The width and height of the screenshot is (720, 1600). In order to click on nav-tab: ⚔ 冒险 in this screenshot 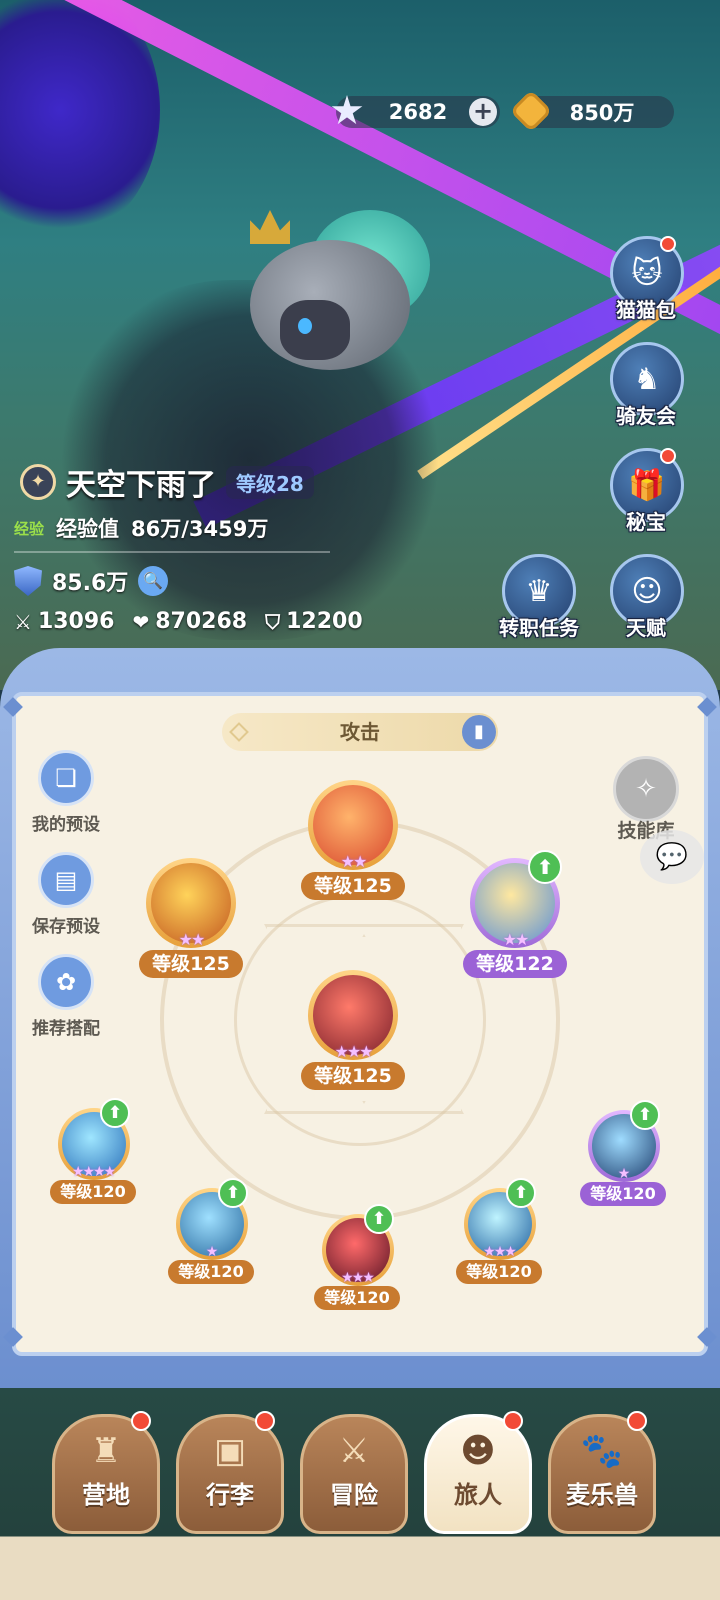, I will do `click(354, 1474)`.